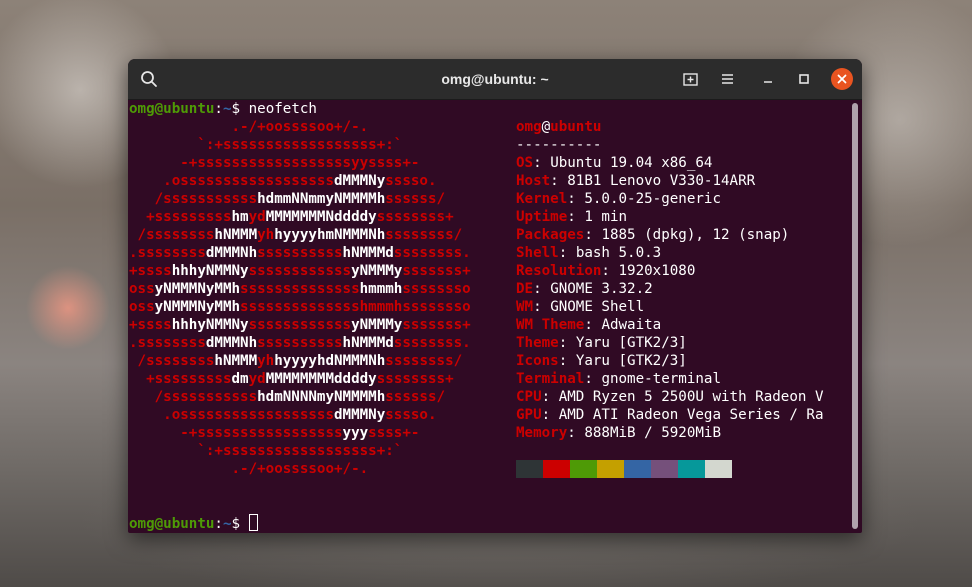 Image resolution: width=972 pixels, height=587 pixels. I want to click on ascii-art-segment: -+ssssssssssssssssssyyssss+-, so click(274, 163).